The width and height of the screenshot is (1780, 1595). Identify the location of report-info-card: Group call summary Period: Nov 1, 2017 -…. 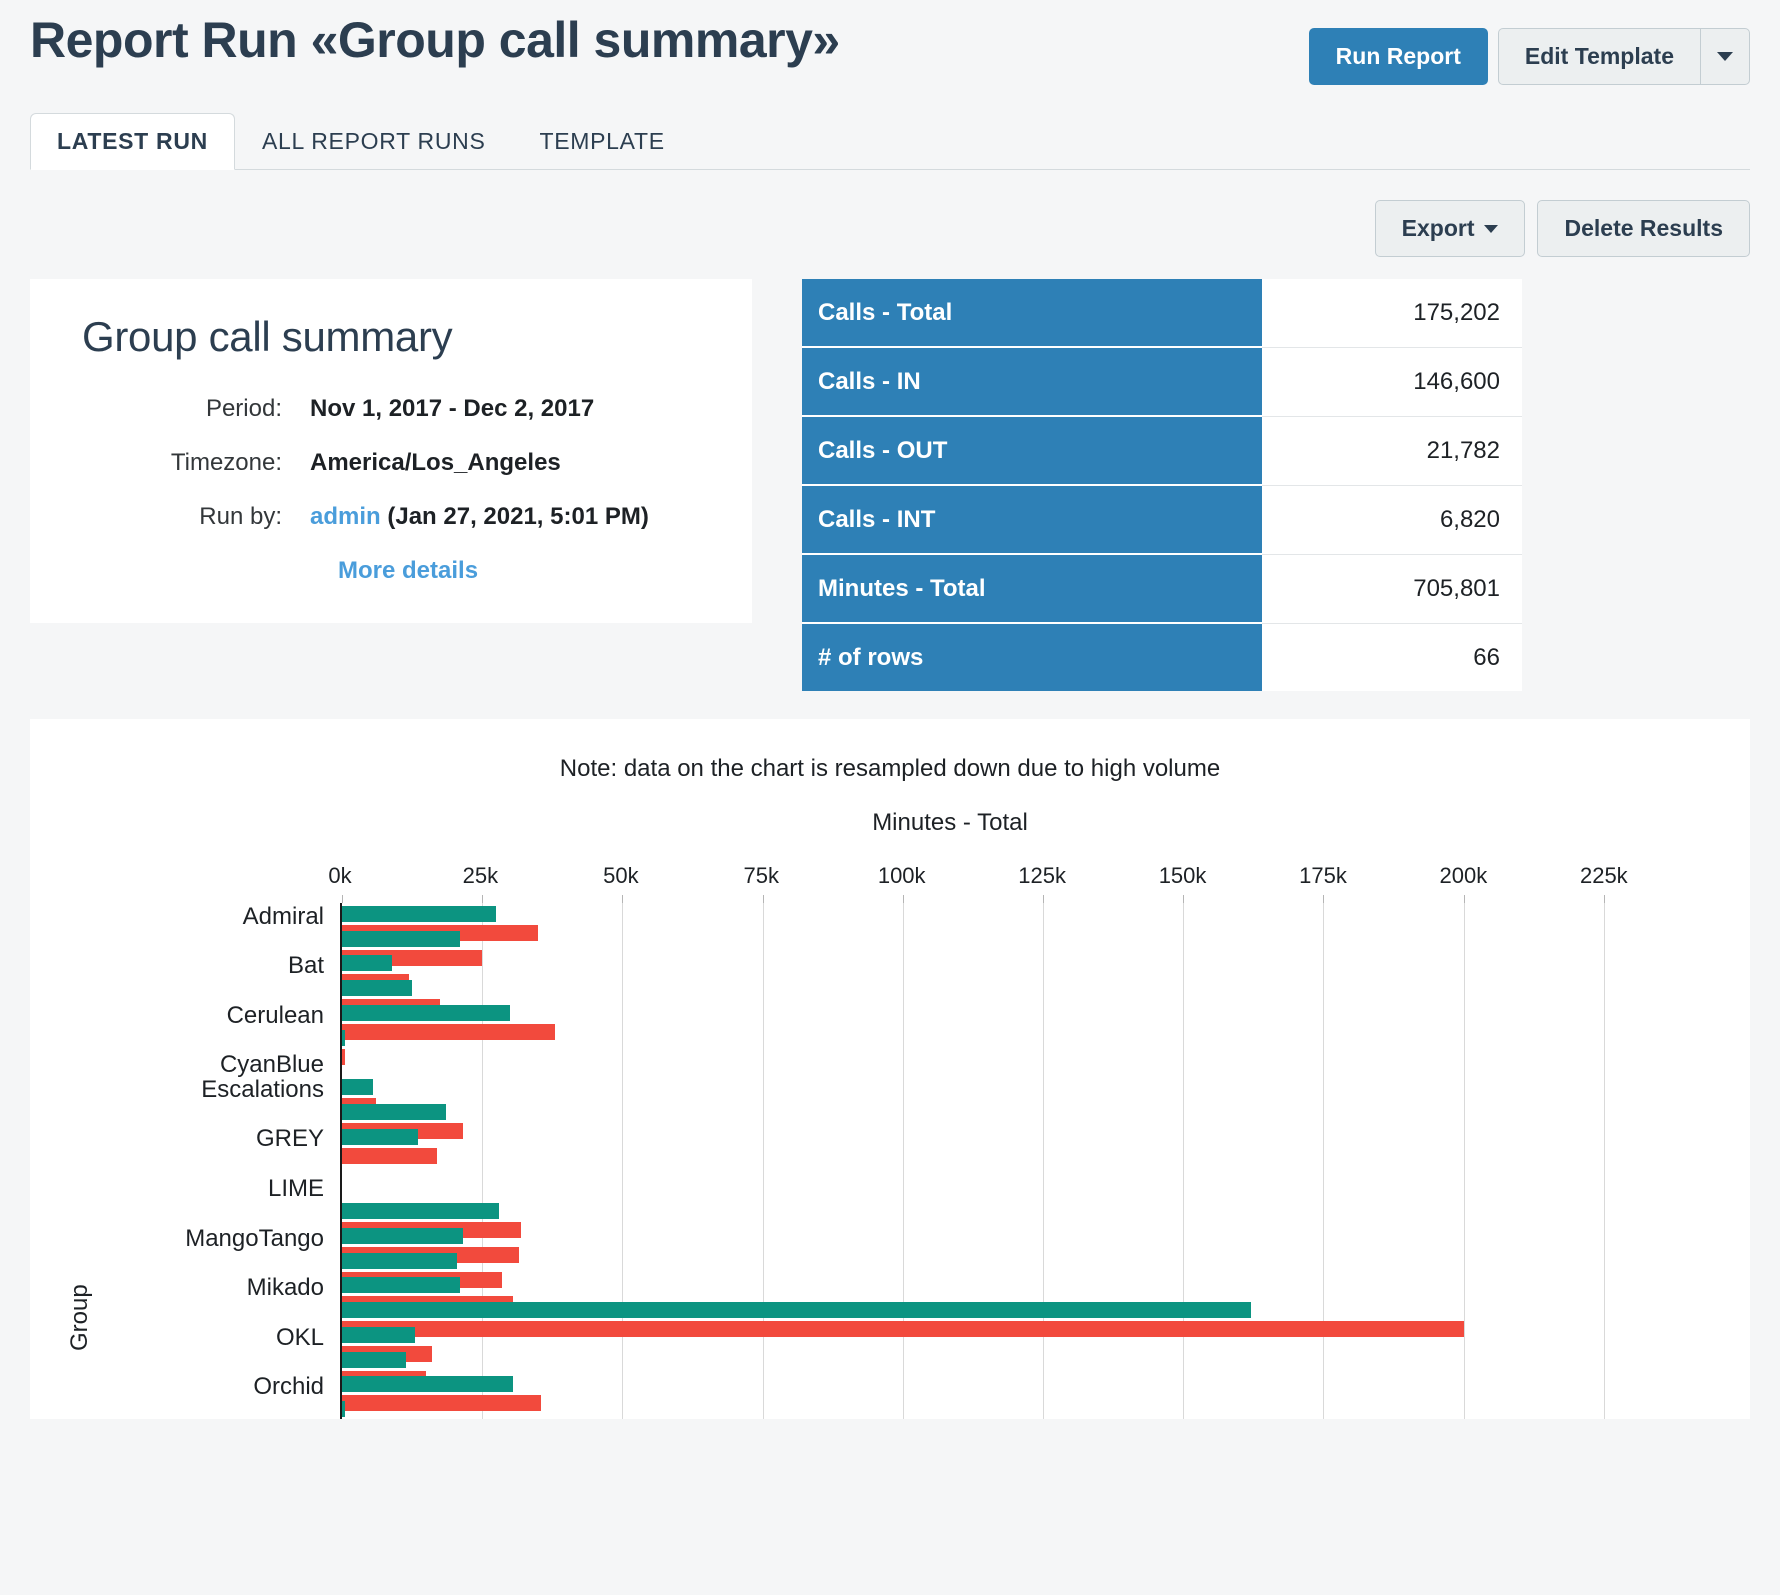
(391, 451).